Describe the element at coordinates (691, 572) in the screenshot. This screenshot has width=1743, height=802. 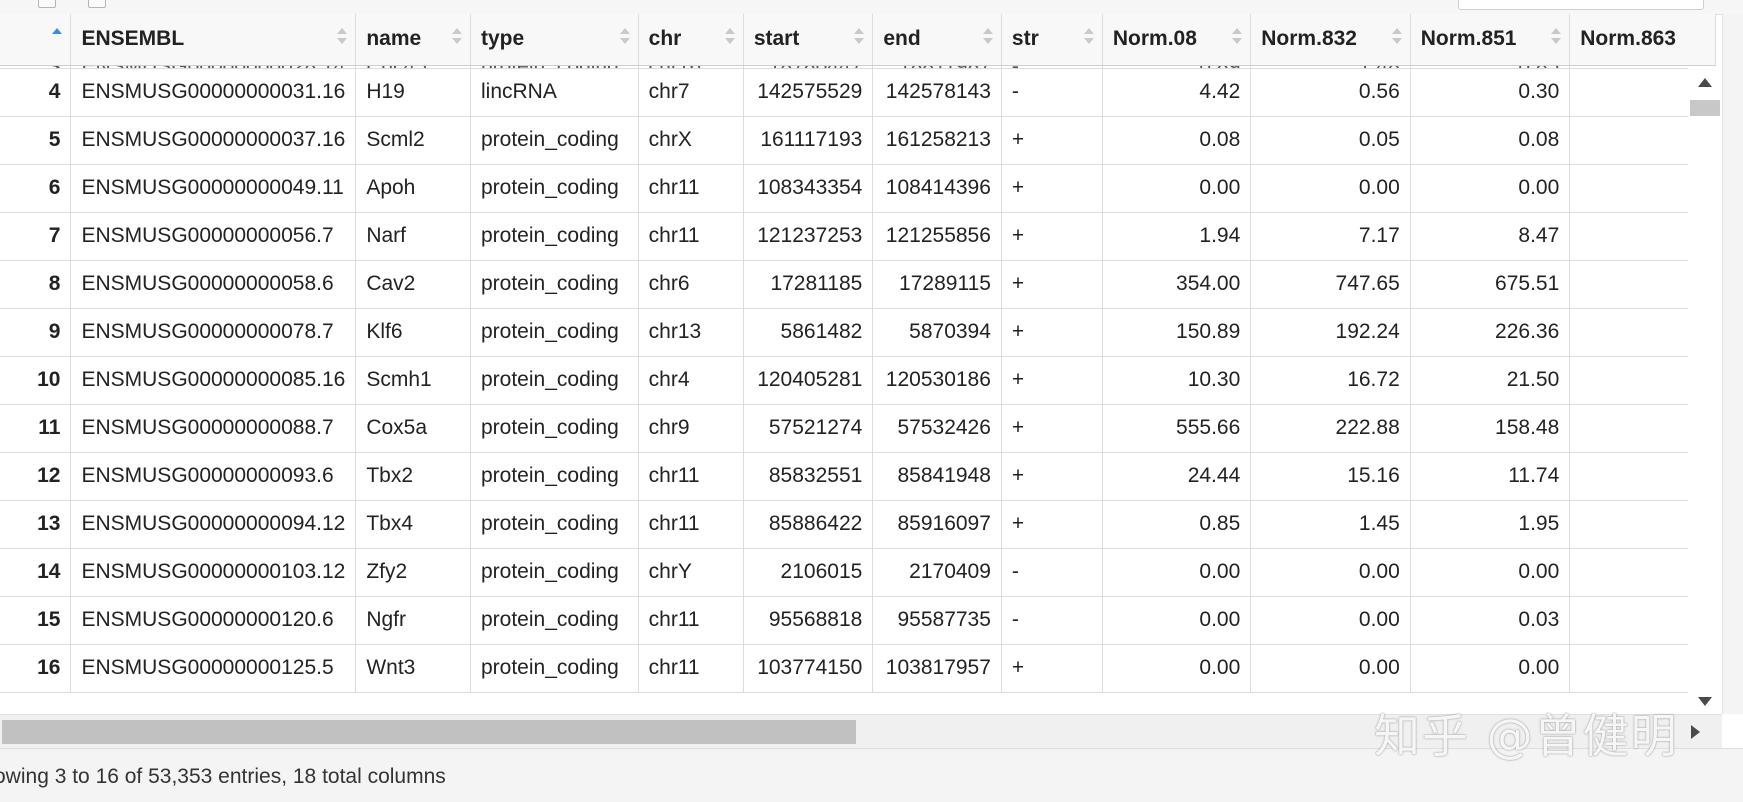
I see `cell-chr: chrY` at that location.